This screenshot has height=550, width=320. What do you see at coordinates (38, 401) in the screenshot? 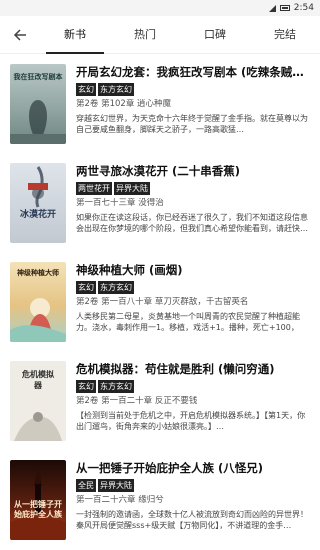
I see `book-cover: 危机模拟器` at bounding box center [38, 401].